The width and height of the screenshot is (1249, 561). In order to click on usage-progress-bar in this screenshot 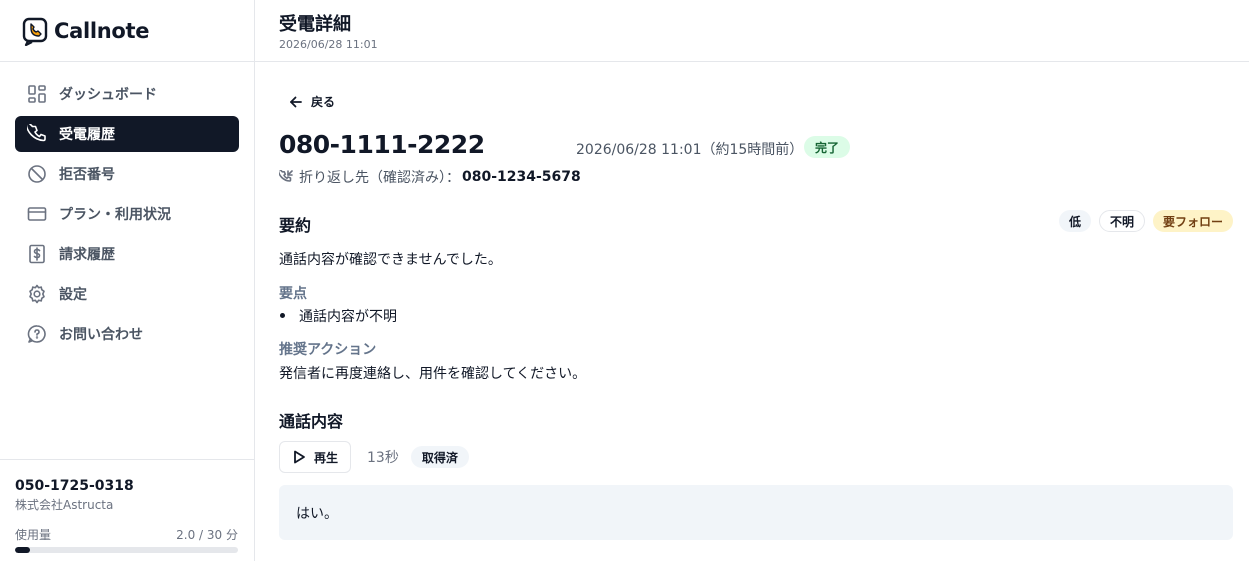, I will do `click(126, 550)`.